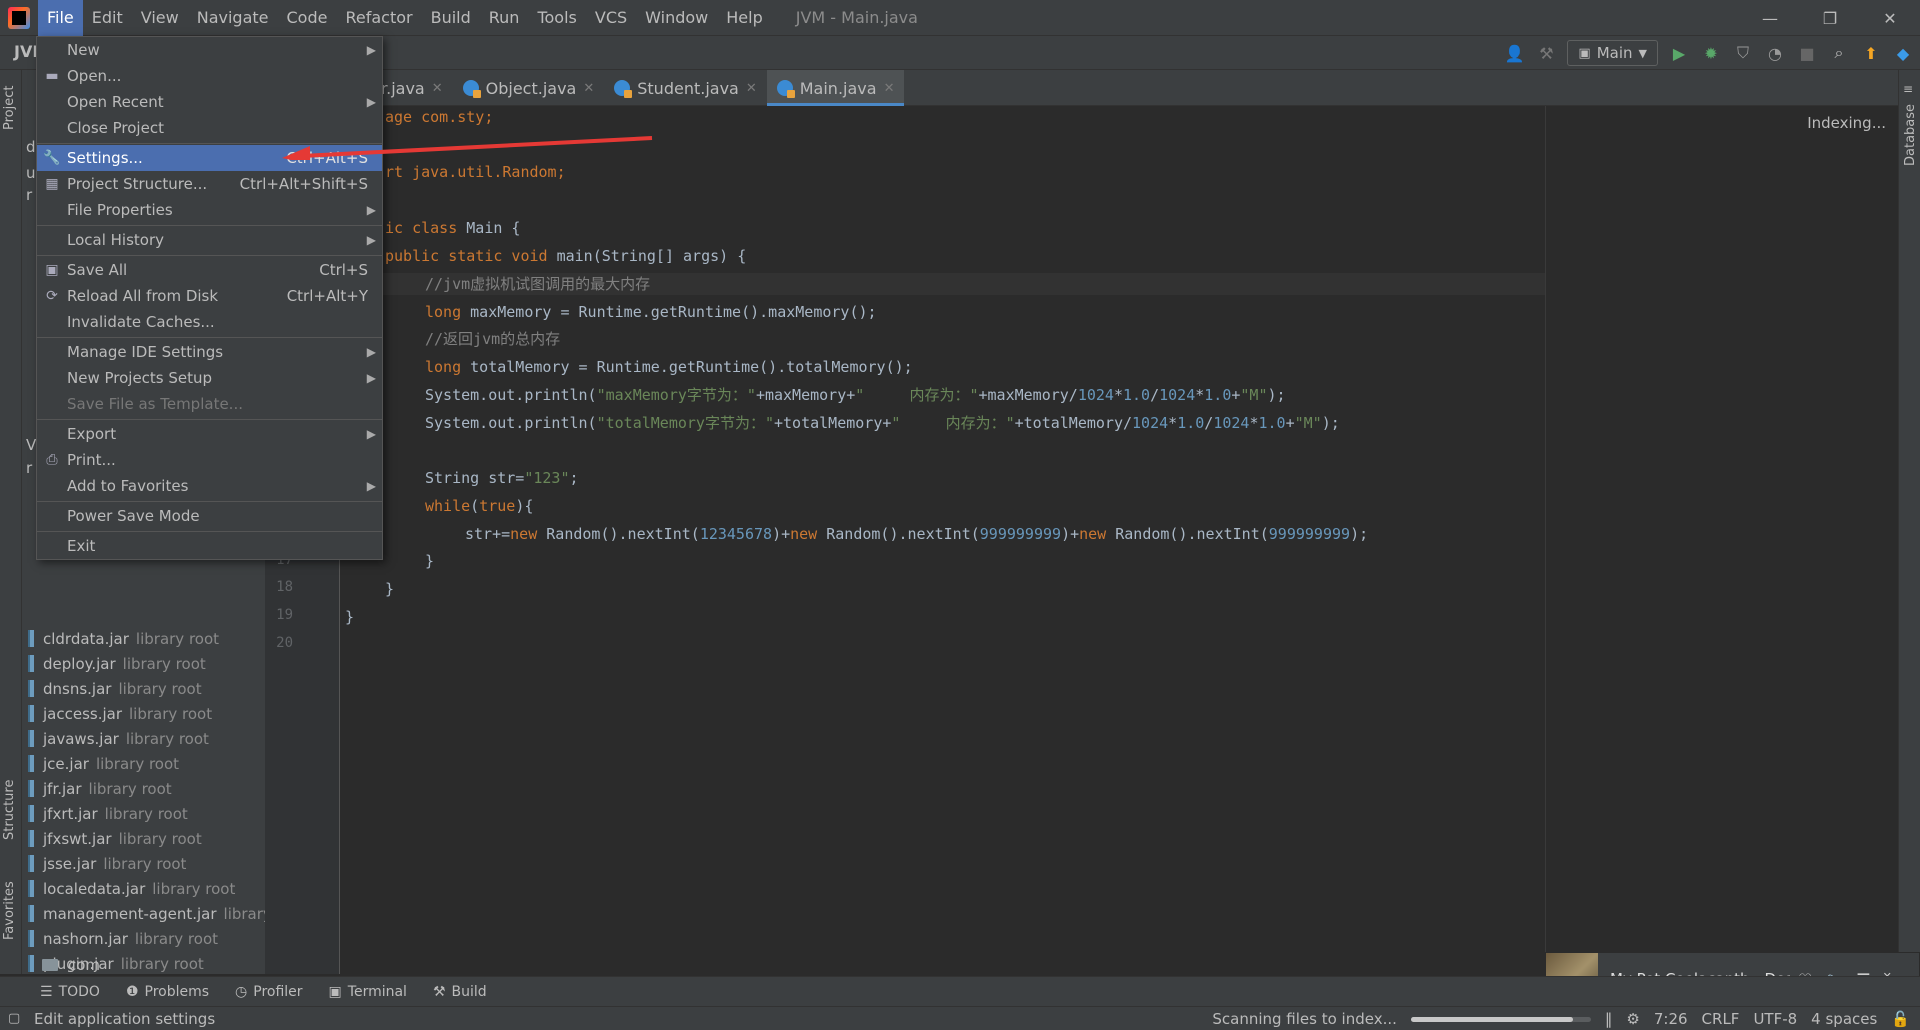 The width and height of the screenshot is (1920, 1030). What do you see at coordinates (209, 434) in the screenshot?
I see `menu-item-export: Export ▶` at bounding box center [209, 434].